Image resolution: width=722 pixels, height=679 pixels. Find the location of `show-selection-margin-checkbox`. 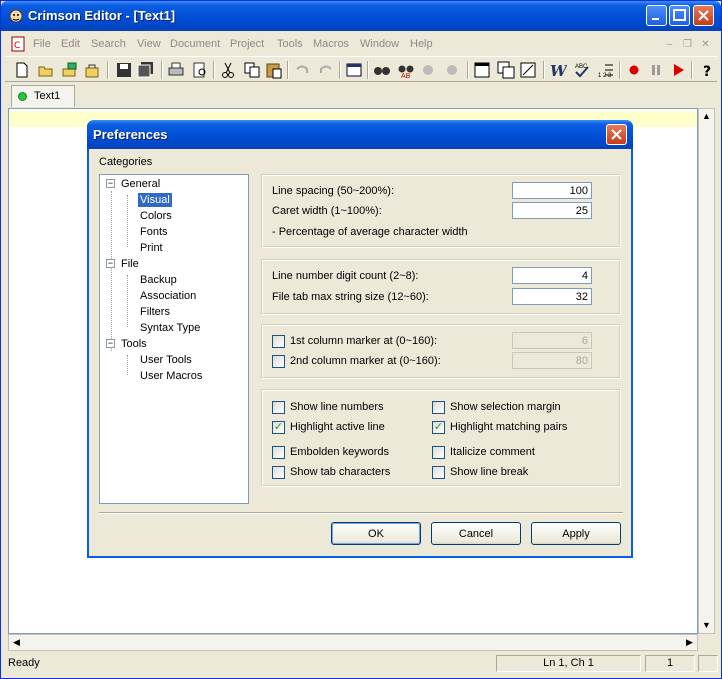

show-selection-margin-checkbox is located at coordinates (438, 407).